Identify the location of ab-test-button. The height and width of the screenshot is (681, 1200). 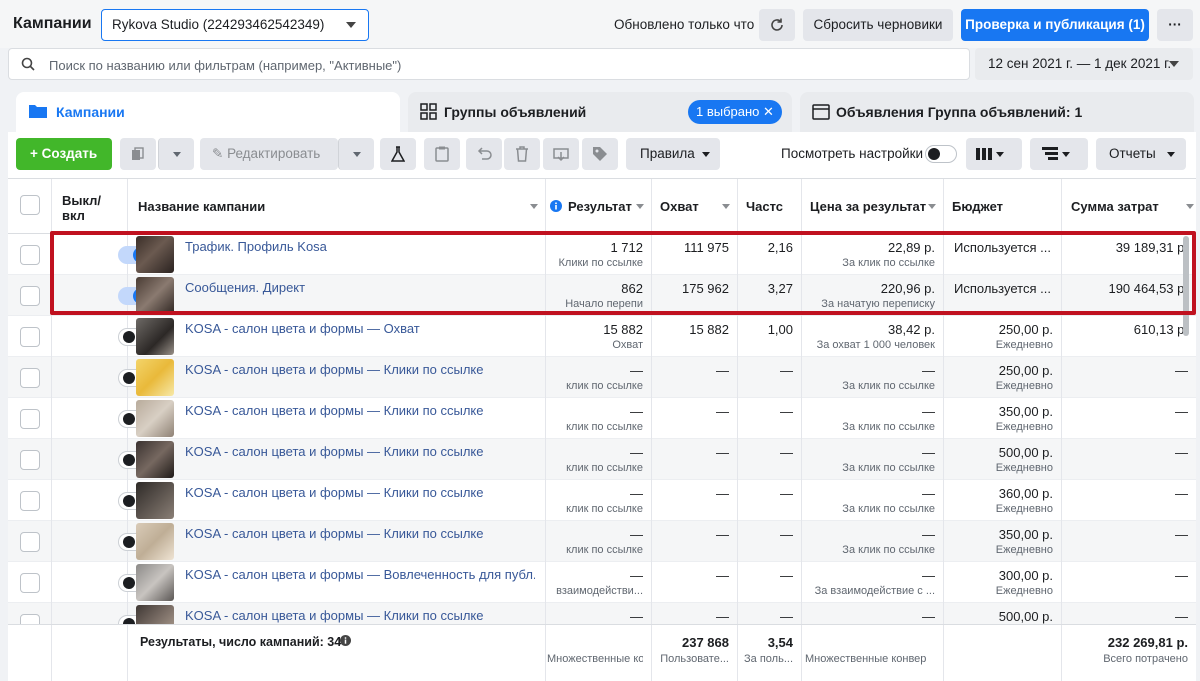
(398, 154).